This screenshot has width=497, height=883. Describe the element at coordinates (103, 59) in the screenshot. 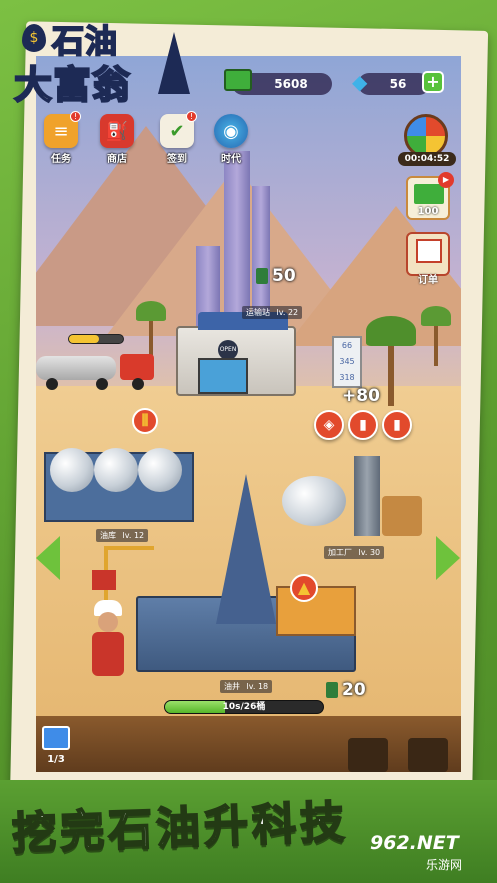

I see `game-logo: $ 石油 大富翁` at that location.